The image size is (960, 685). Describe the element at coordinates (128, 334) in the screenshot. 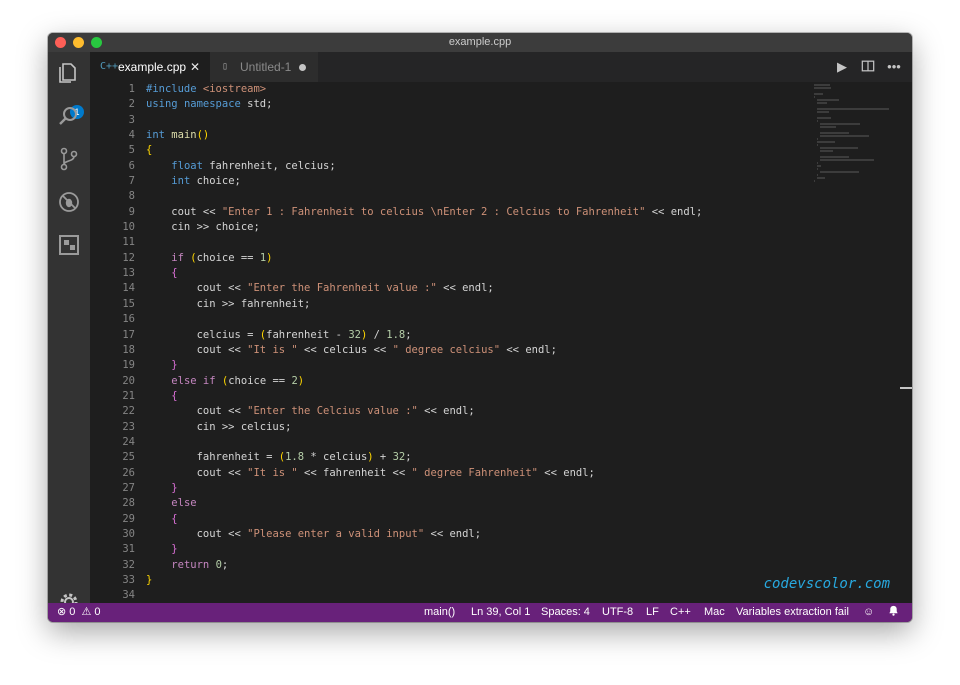

I see `line-number: 17` at that location.